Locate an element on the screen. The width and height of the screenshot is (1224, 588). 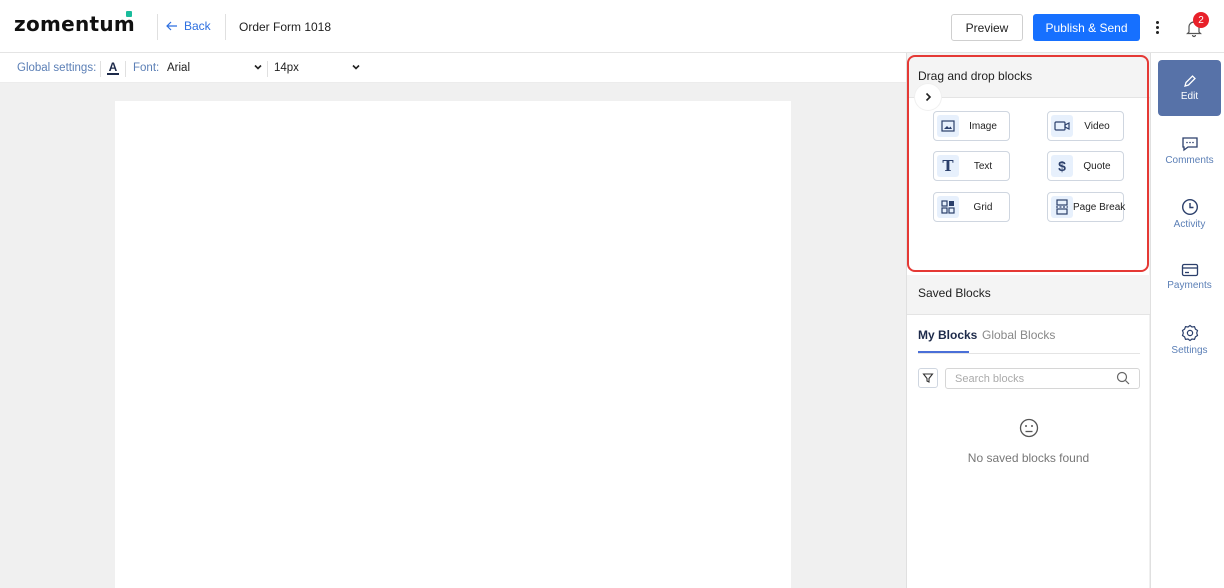
tabs-divider is located at coordinates (1029, 353).